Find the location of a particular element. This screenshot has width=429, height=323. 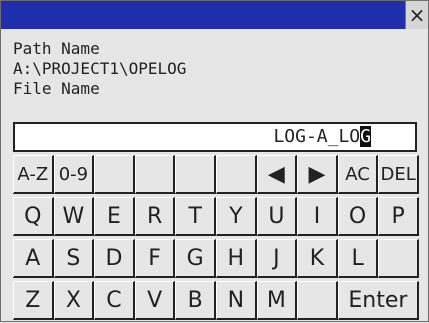

key-t: T is located at coordinates (195, 216).